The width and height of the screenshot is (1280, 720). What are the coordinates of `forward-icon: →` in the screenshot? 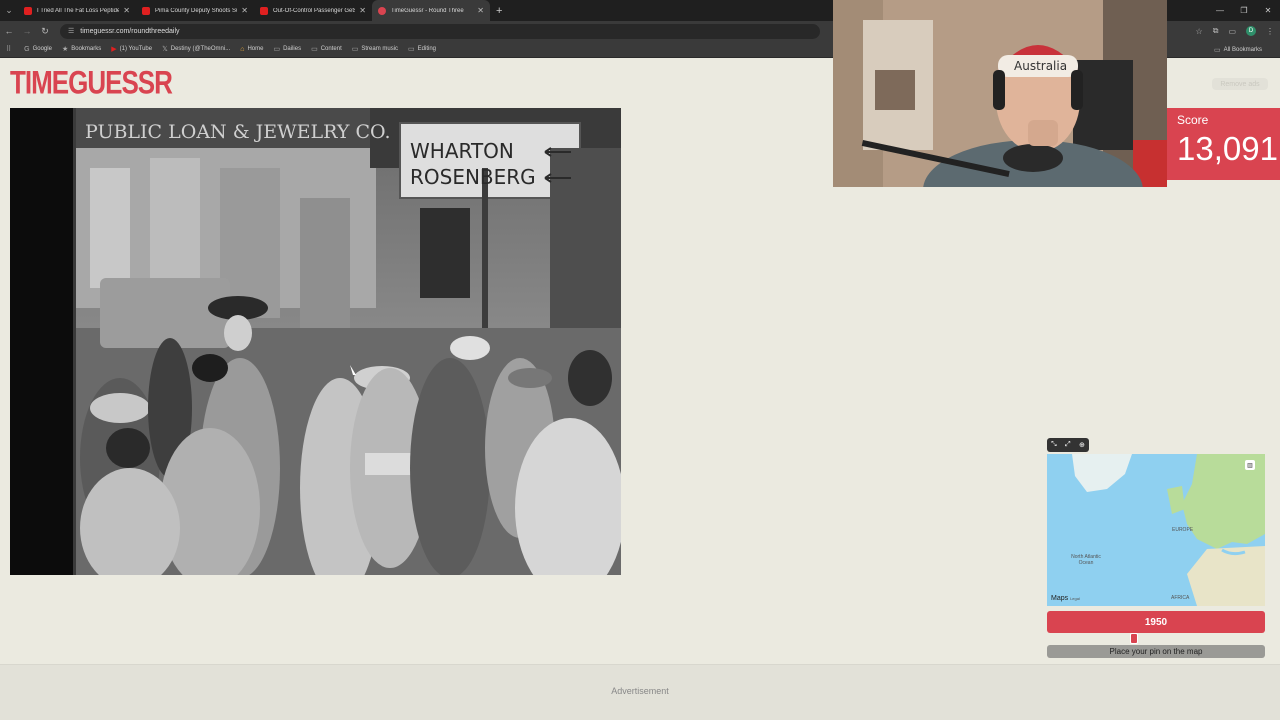 It's located at (27, 31).